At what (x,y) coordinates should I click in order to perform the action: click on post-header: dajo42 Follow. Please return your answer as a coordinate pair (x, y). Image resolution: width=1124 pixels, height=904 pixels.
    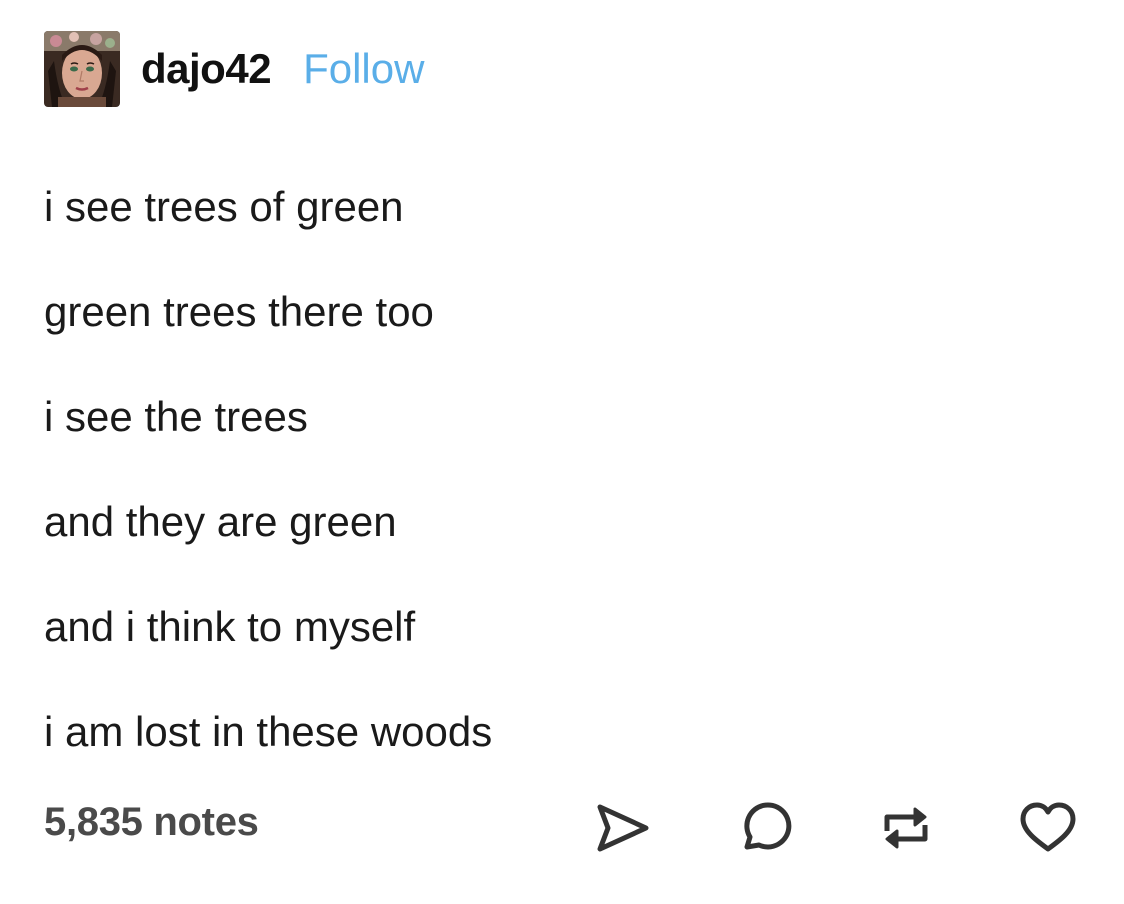
    Looking at the image, I should click on (234, 69).